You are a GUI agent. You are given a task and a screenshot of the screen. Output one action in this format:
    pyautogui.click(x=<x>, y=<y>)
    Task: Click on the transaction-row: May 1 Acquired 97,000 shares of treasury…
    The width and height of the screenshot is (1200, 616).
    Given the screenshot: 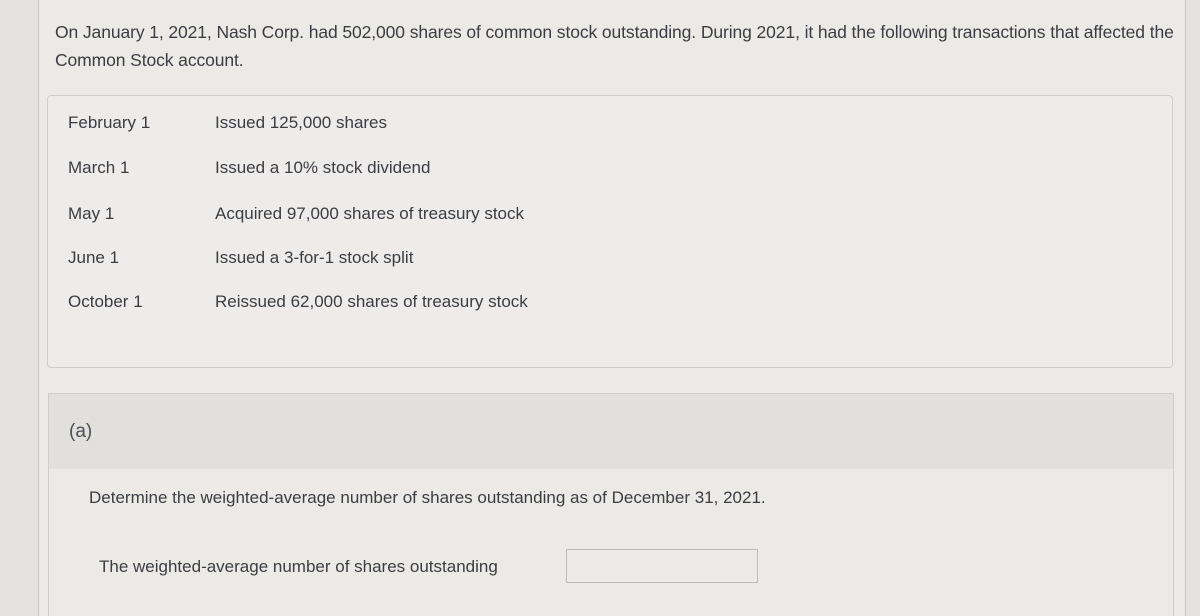 What is the action you would take?
    pyautogui.click(x=610, y=217)
    